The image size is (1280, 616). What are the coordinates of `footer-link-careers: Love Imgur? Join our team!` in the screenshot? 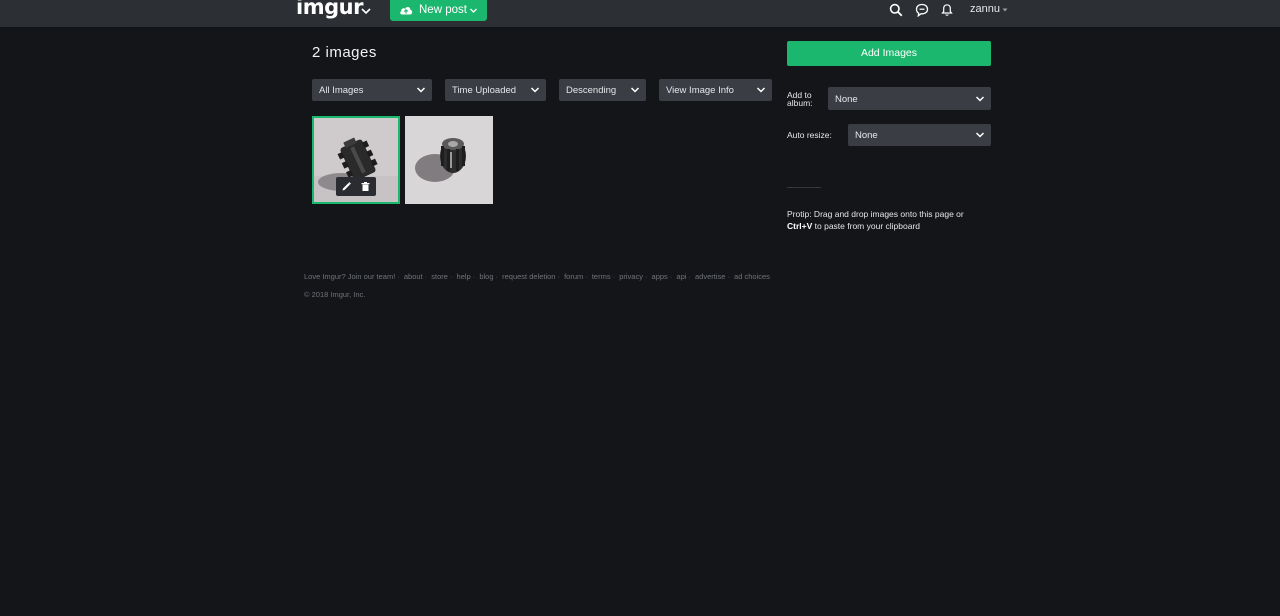 It's located at (349, 276).